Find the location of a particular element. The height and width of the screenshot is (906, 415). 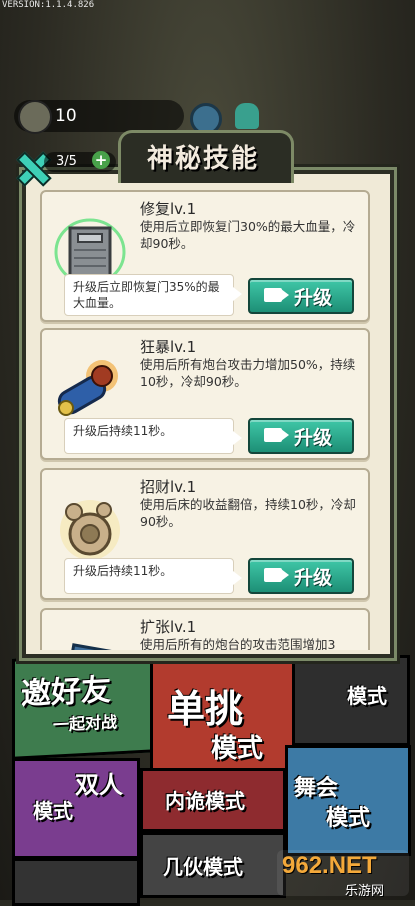

coin-bag-icon is located at coordinates (90, 530).